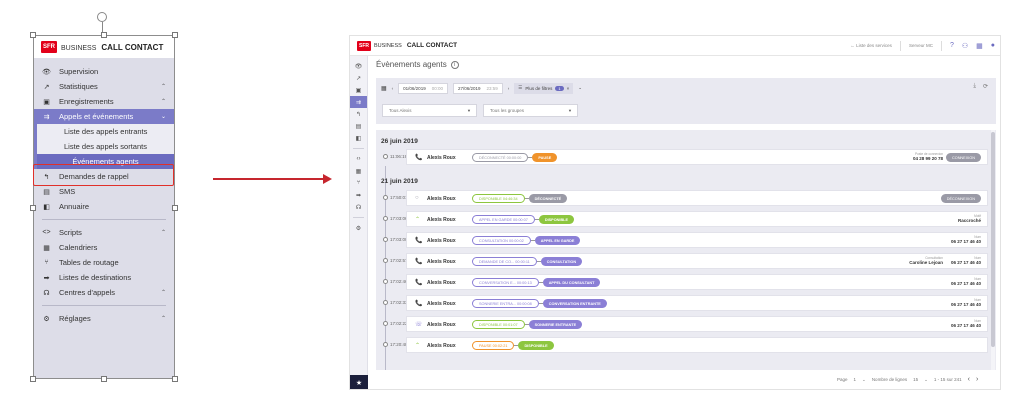  What do you see at coordinates (358, 159) in the screenshot?
I see `code-icon: ‹›` at bounding box center [358, 159].